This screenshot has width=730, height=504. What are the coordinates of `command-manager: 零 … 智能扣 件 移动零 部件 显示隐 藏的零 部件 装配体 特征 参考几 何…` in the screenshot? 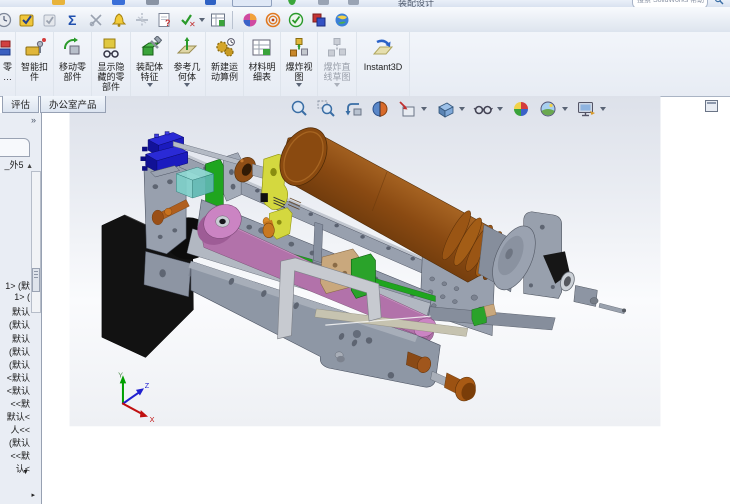 It's located at (365, 64).